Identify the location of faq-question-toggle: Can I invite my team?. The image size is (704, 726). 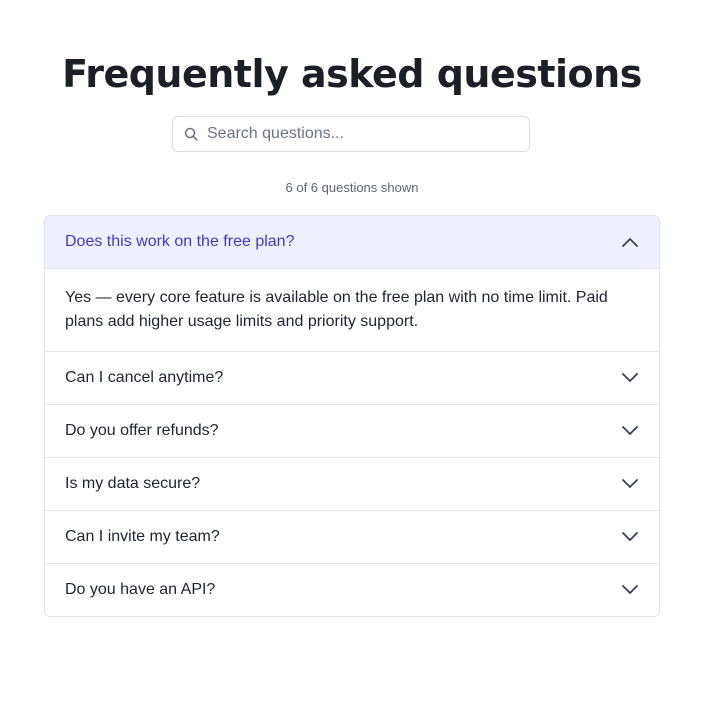
(352, 537).